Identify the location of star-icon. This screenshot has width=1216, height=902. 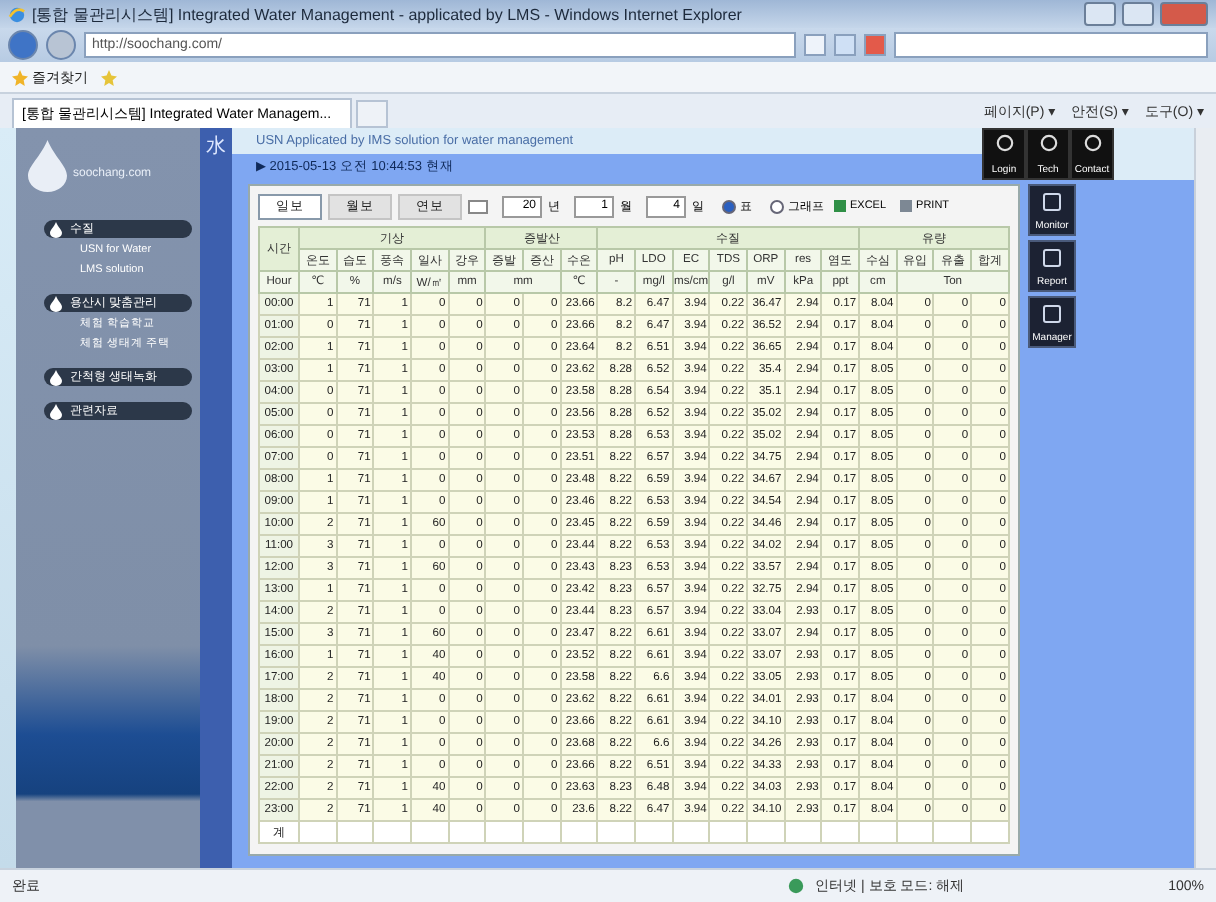
(20, 77).